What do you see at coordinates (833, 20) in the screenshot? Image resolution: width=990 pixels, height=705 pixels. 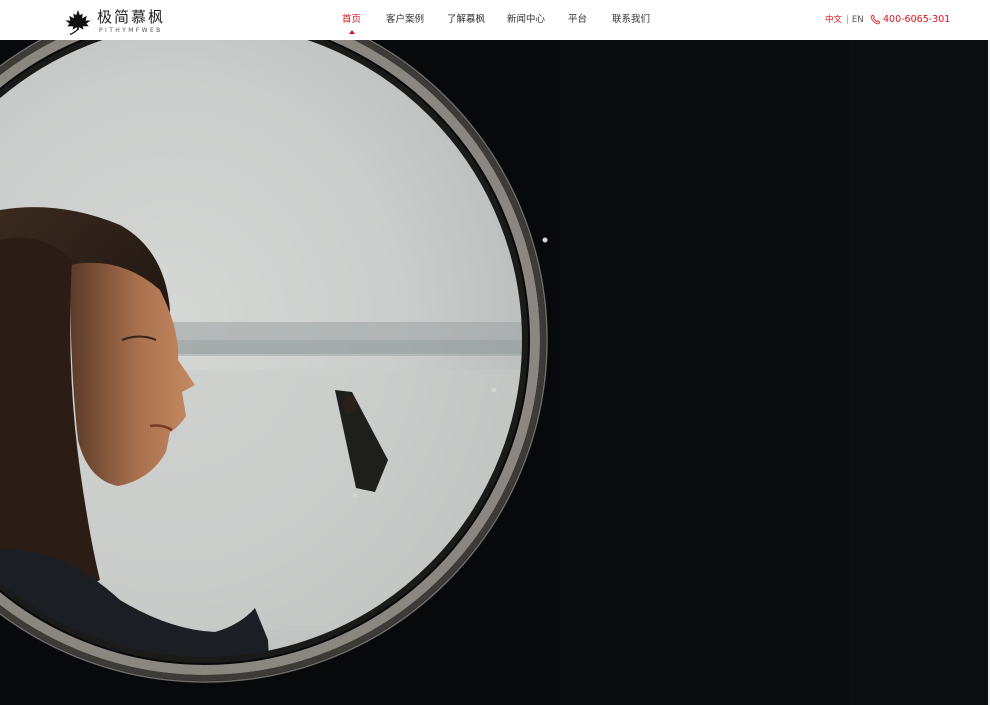 I see `lang-option-cn: 中文` at bounding box center [833, 20].